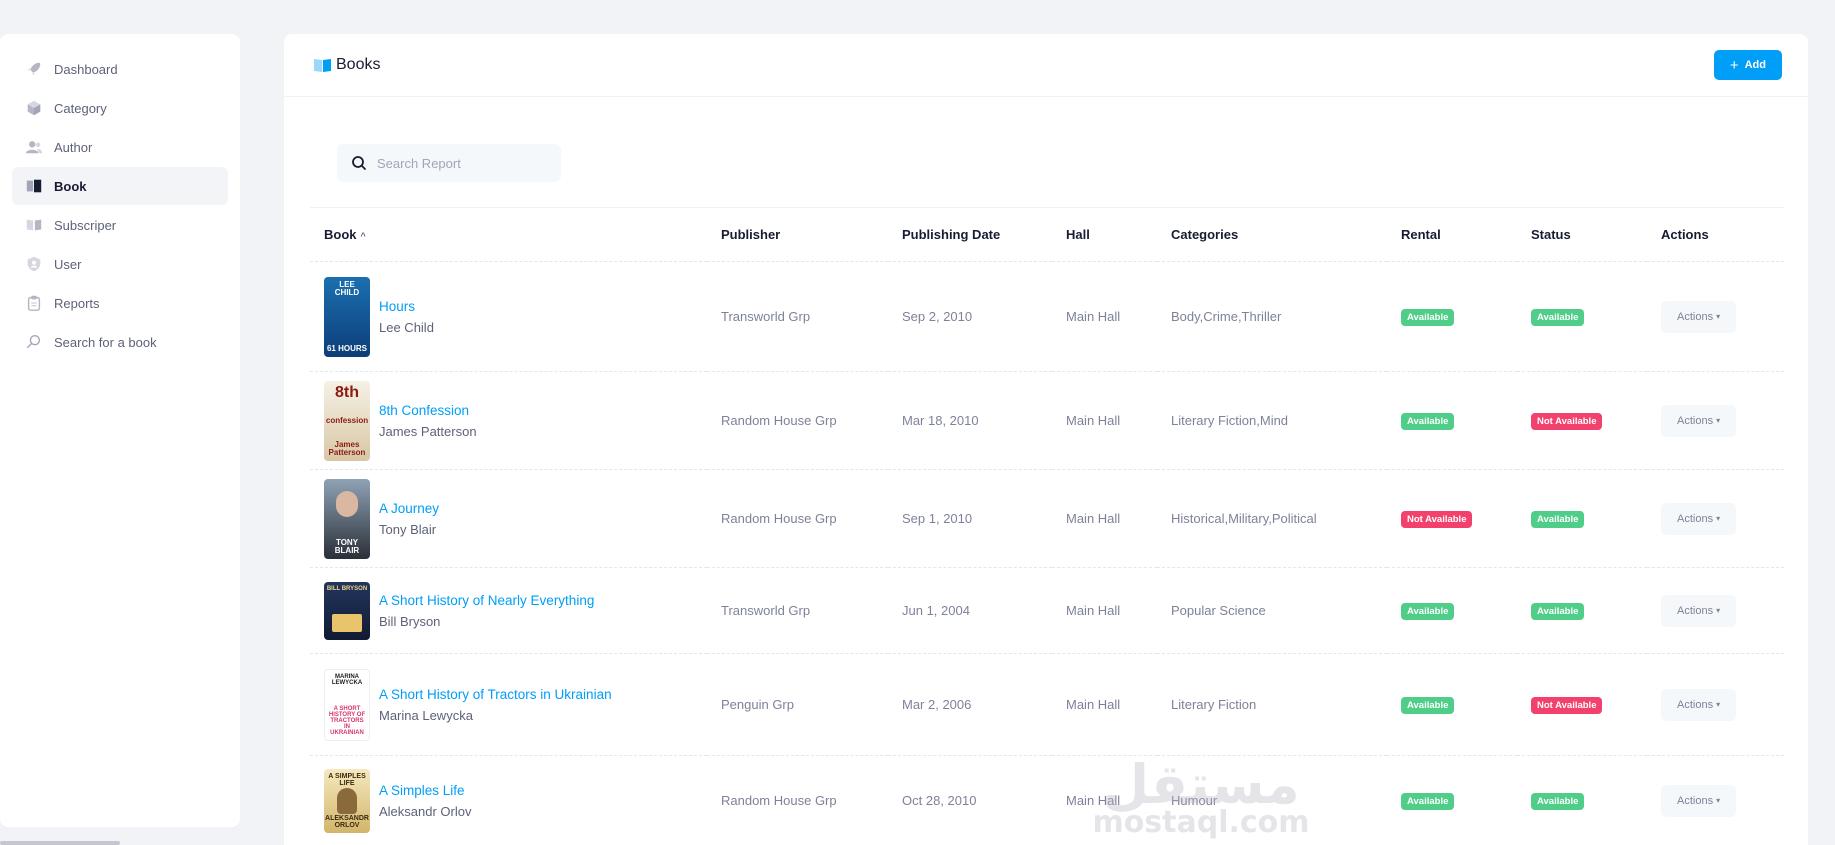 This screenshot has height=845, width=1835. Describe the element at coordinates (347, 588) in the screenshot. I see `cover-text: BILL BRYSON` at that location.